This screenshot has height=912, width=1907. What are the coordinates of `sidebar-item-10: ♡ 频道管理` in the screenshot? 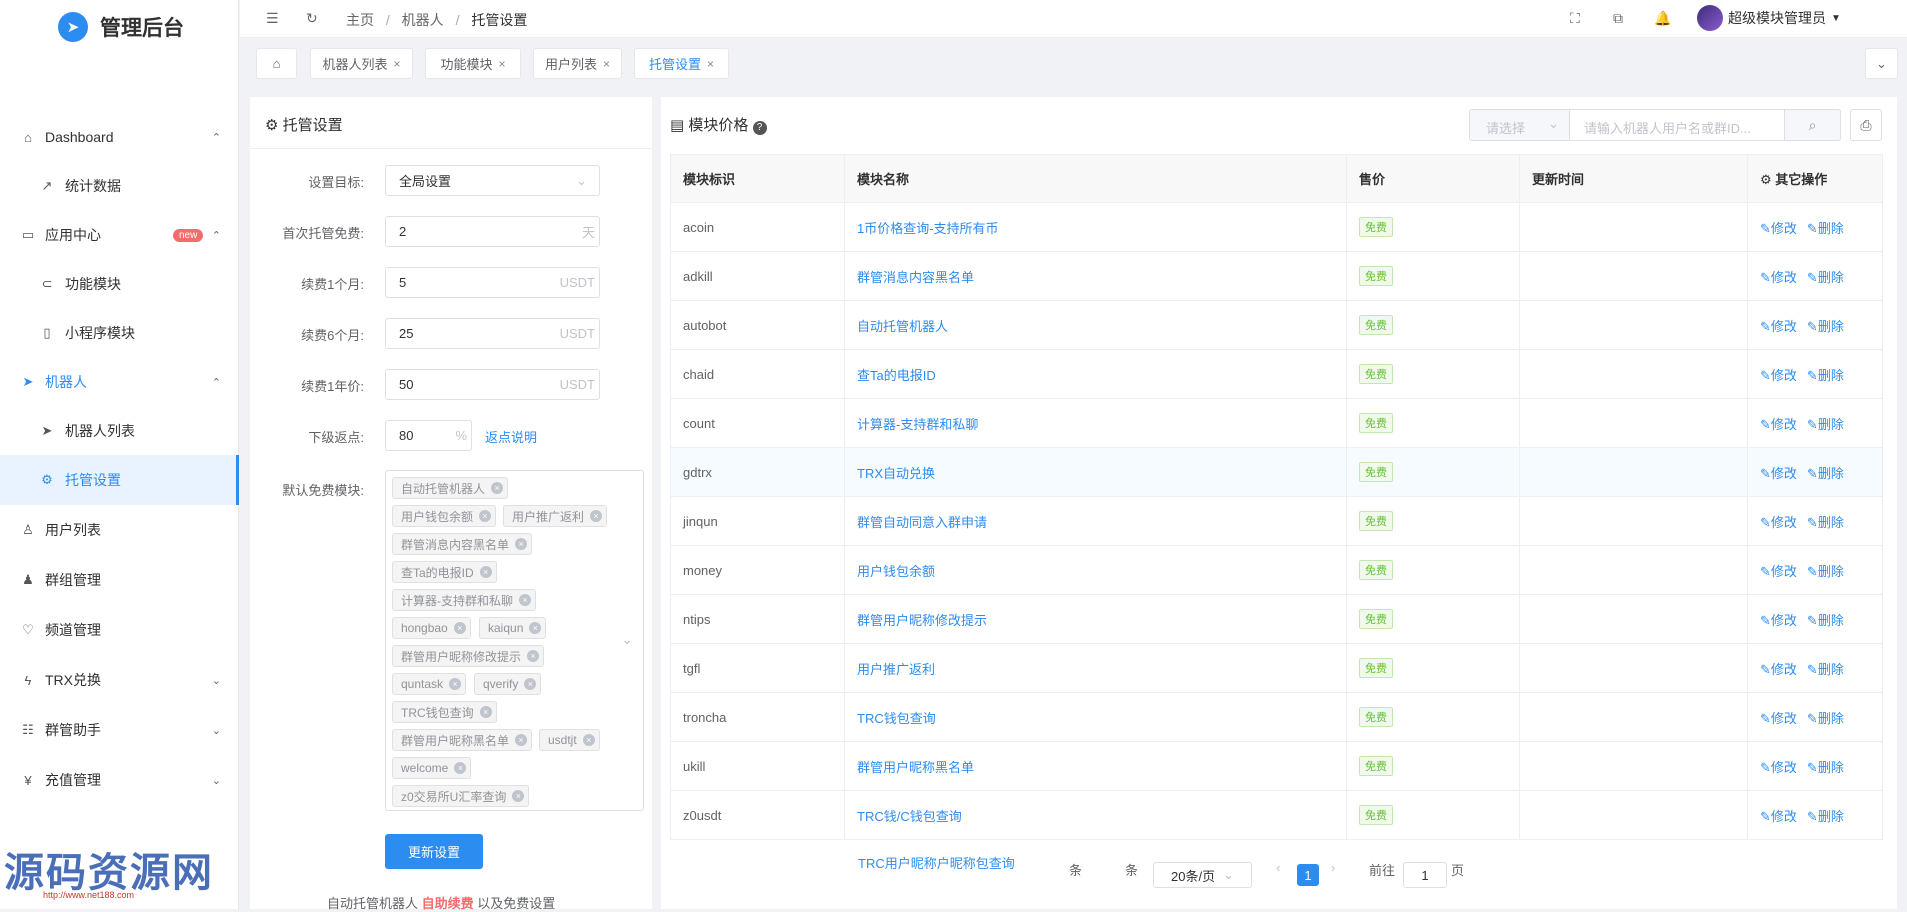 It's located at (119, 630).